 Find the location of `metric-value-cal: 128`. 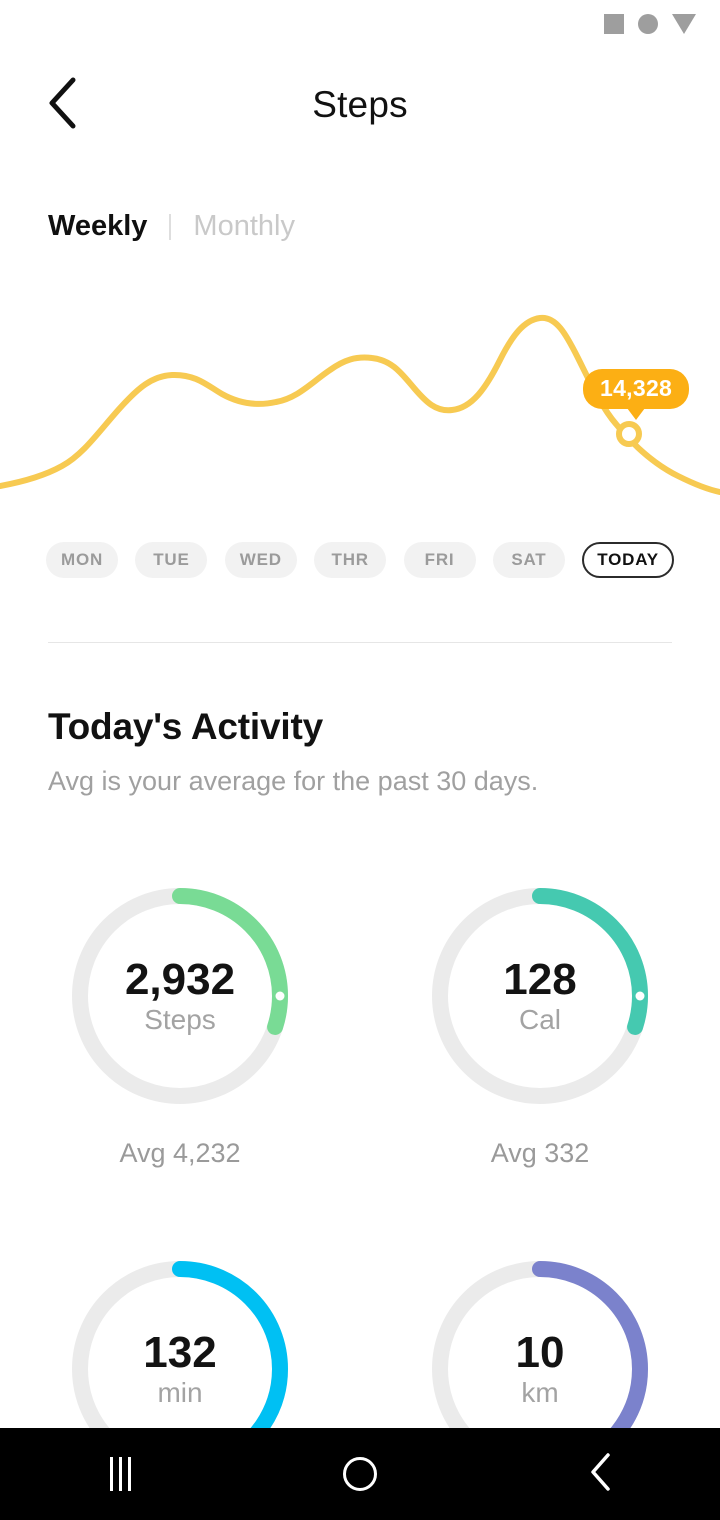

metric-value-cal: 128 is located at coordinates (540, 979).